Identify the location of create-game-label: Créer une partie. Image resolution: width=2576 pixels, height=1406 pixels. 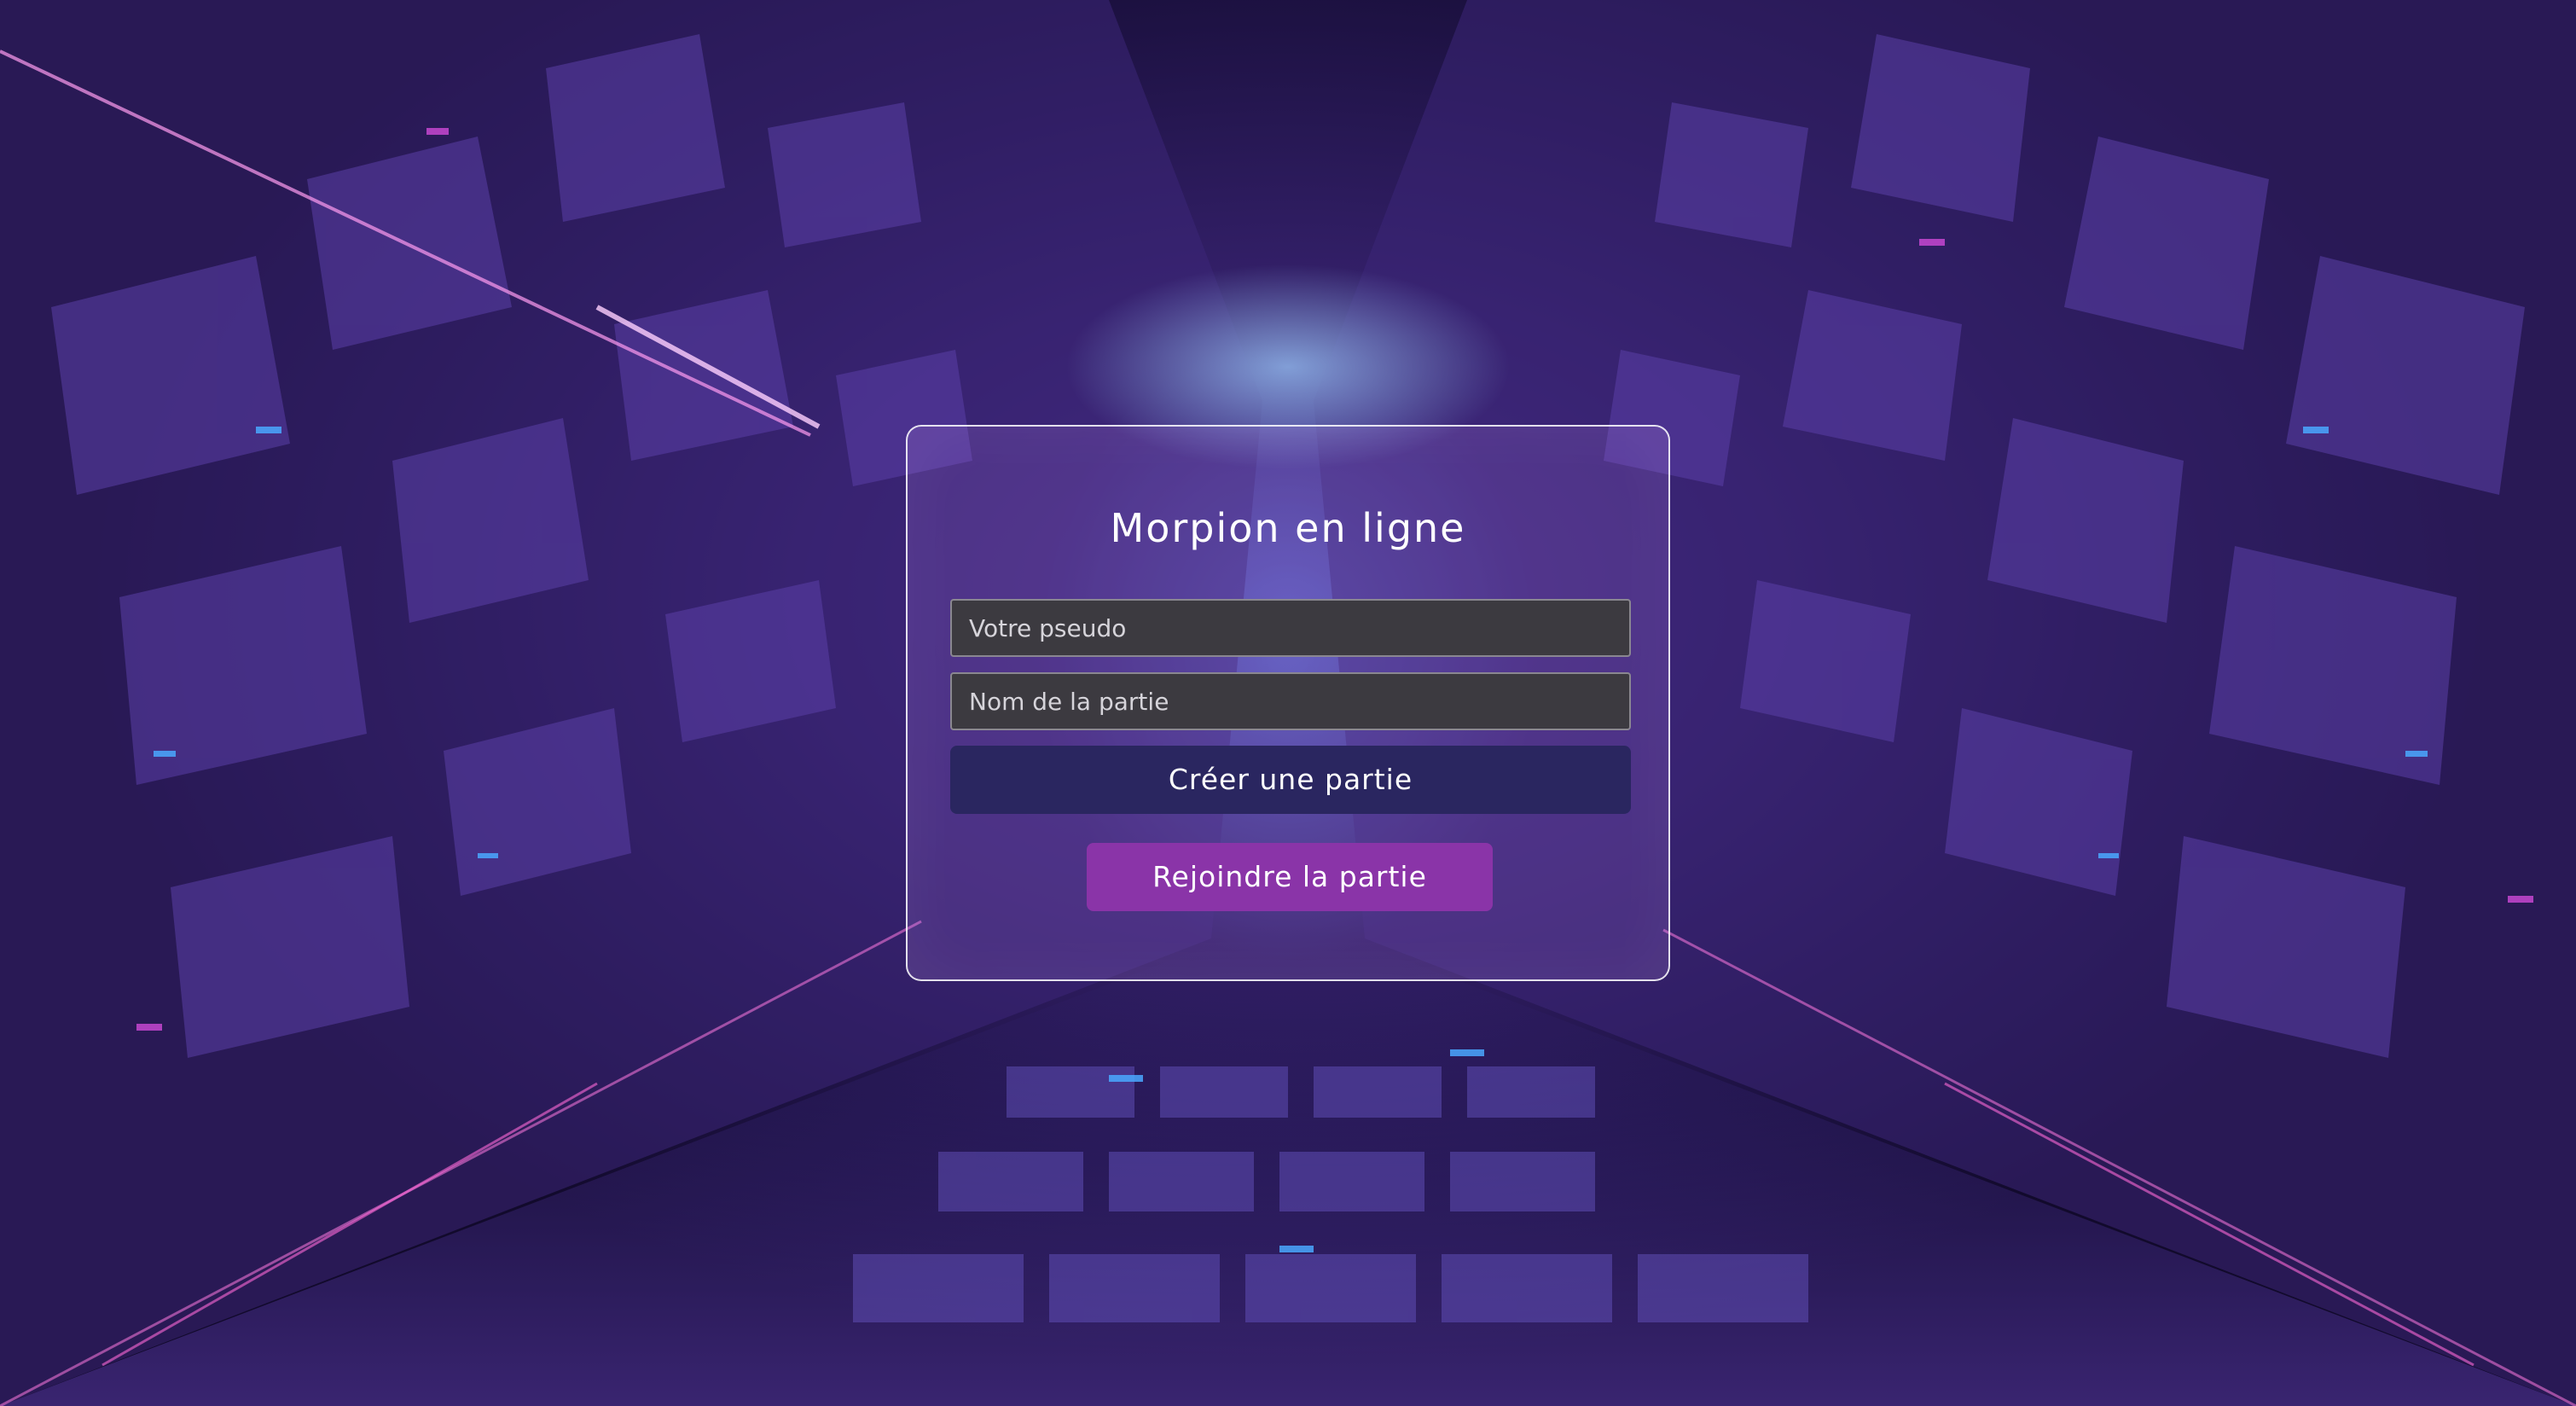
(1290, 779).